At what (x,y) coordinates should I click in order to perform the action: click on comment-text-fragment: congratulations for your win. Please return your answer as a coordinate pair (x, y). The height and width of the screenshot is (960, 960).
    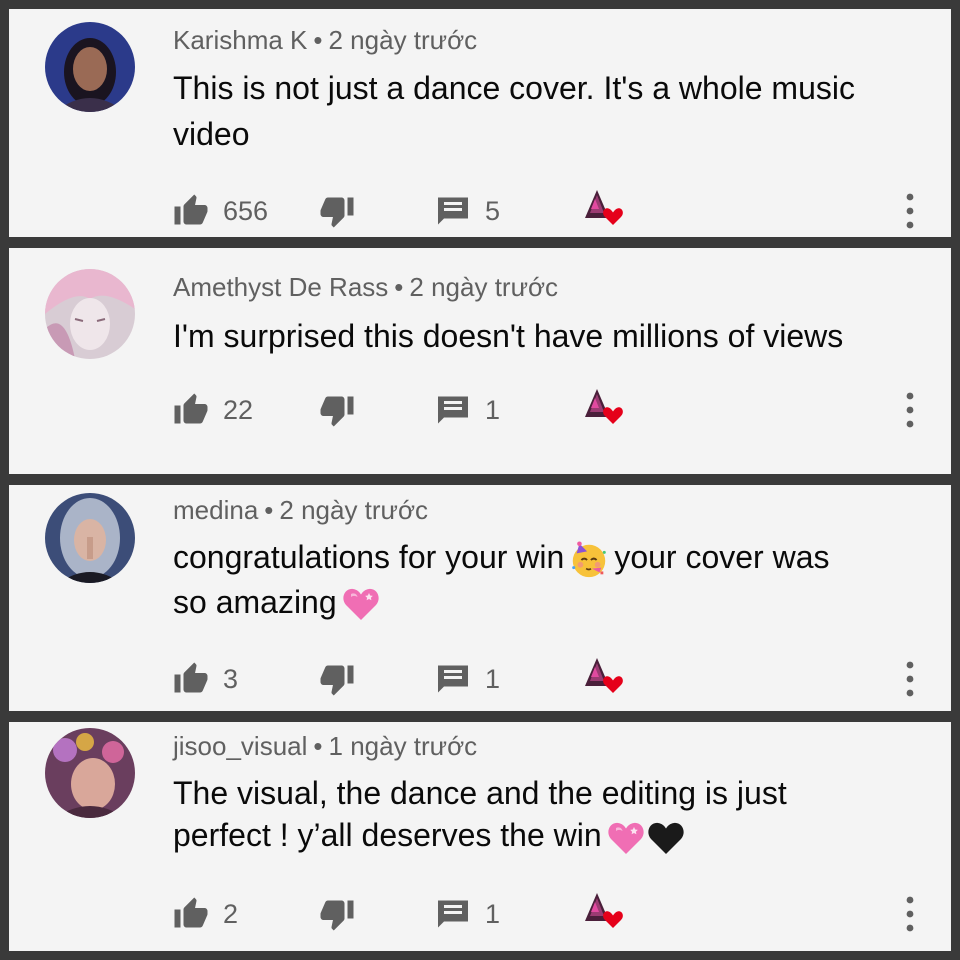
    Looking at the image, I should click on (369, 557).